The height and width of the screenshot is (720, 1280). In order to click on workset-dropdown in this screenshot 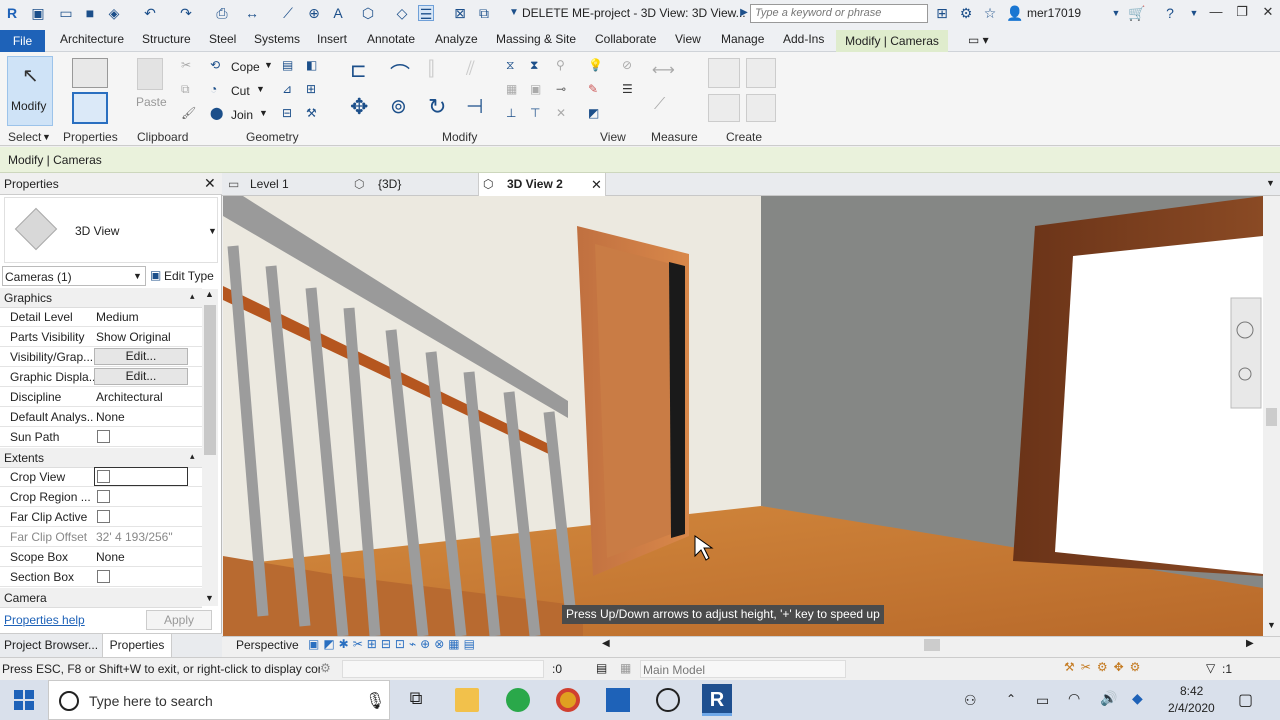, I will do `click(443, 669)`.